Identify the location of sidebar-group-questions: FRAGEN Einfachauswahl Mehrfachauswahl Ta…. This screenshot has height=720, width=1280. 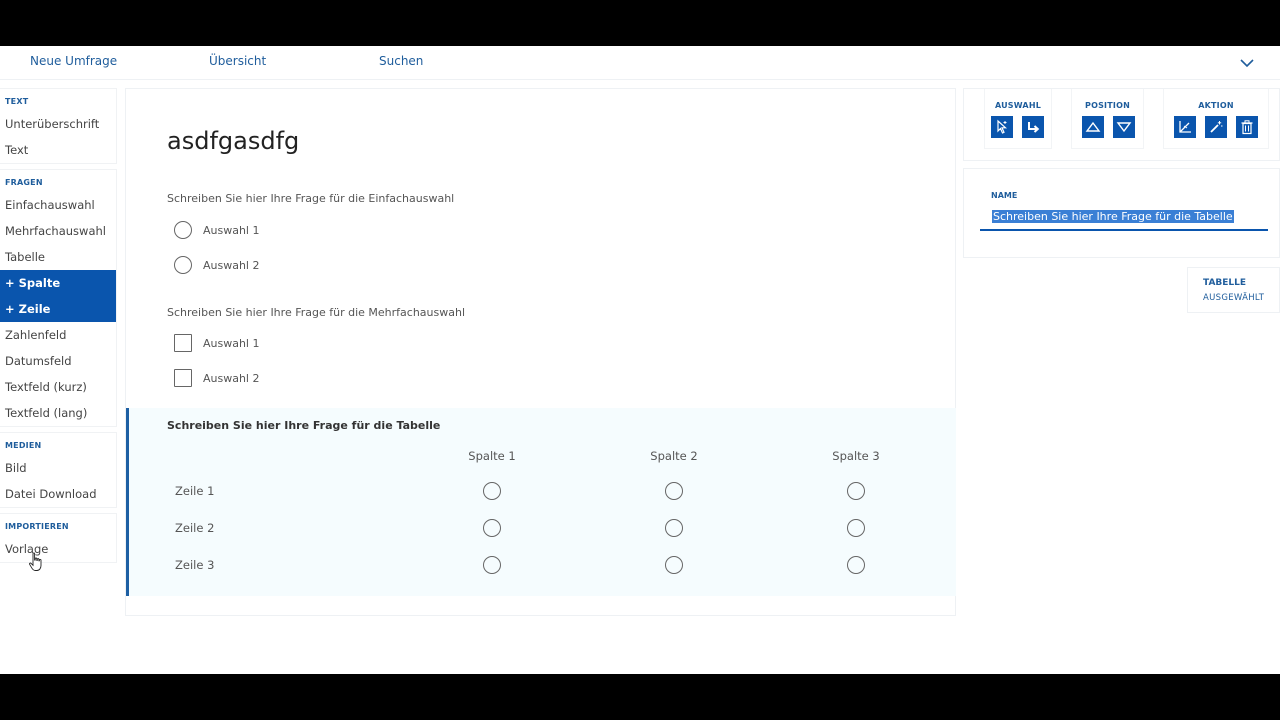
(58, 298).